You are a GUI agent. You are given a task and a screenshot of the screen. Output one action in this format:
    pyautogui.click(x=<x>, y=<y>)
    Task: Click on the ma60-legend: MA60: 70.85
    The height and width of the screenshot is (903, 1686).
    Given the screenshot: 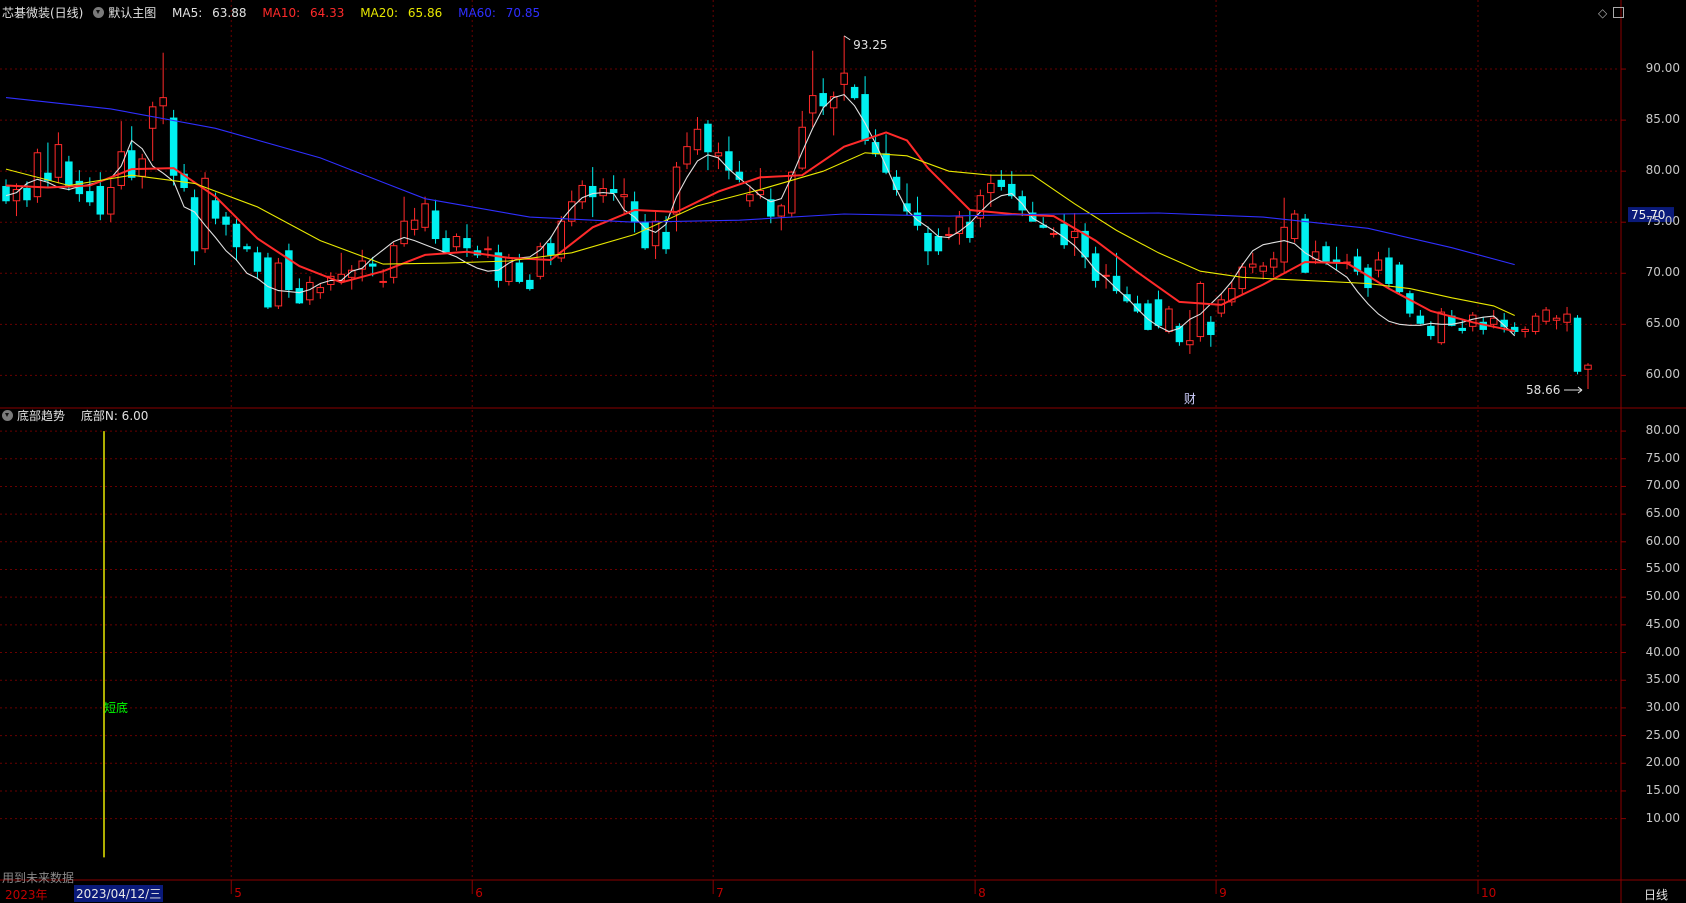 What is the action you would take?
    pyautogui.click(x=499, y=13)
    